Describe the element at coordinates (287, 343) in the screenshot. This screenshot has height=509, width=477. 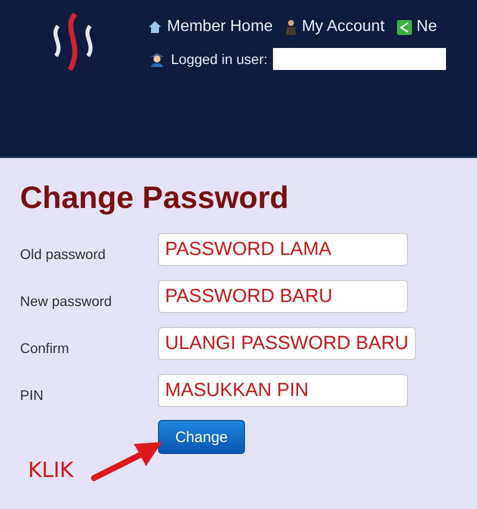
I see `input-field: ULANGI PASSWORD BARU` at that location.